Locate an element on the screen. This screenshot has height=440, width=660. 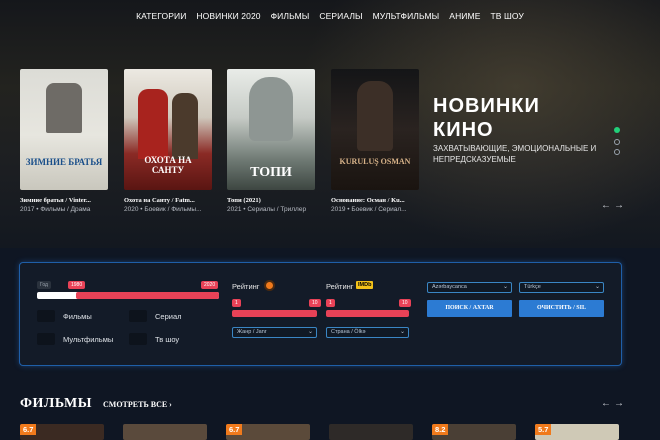
nav-films: ФИЛЬМЫ is located at coordinates (290, 16).